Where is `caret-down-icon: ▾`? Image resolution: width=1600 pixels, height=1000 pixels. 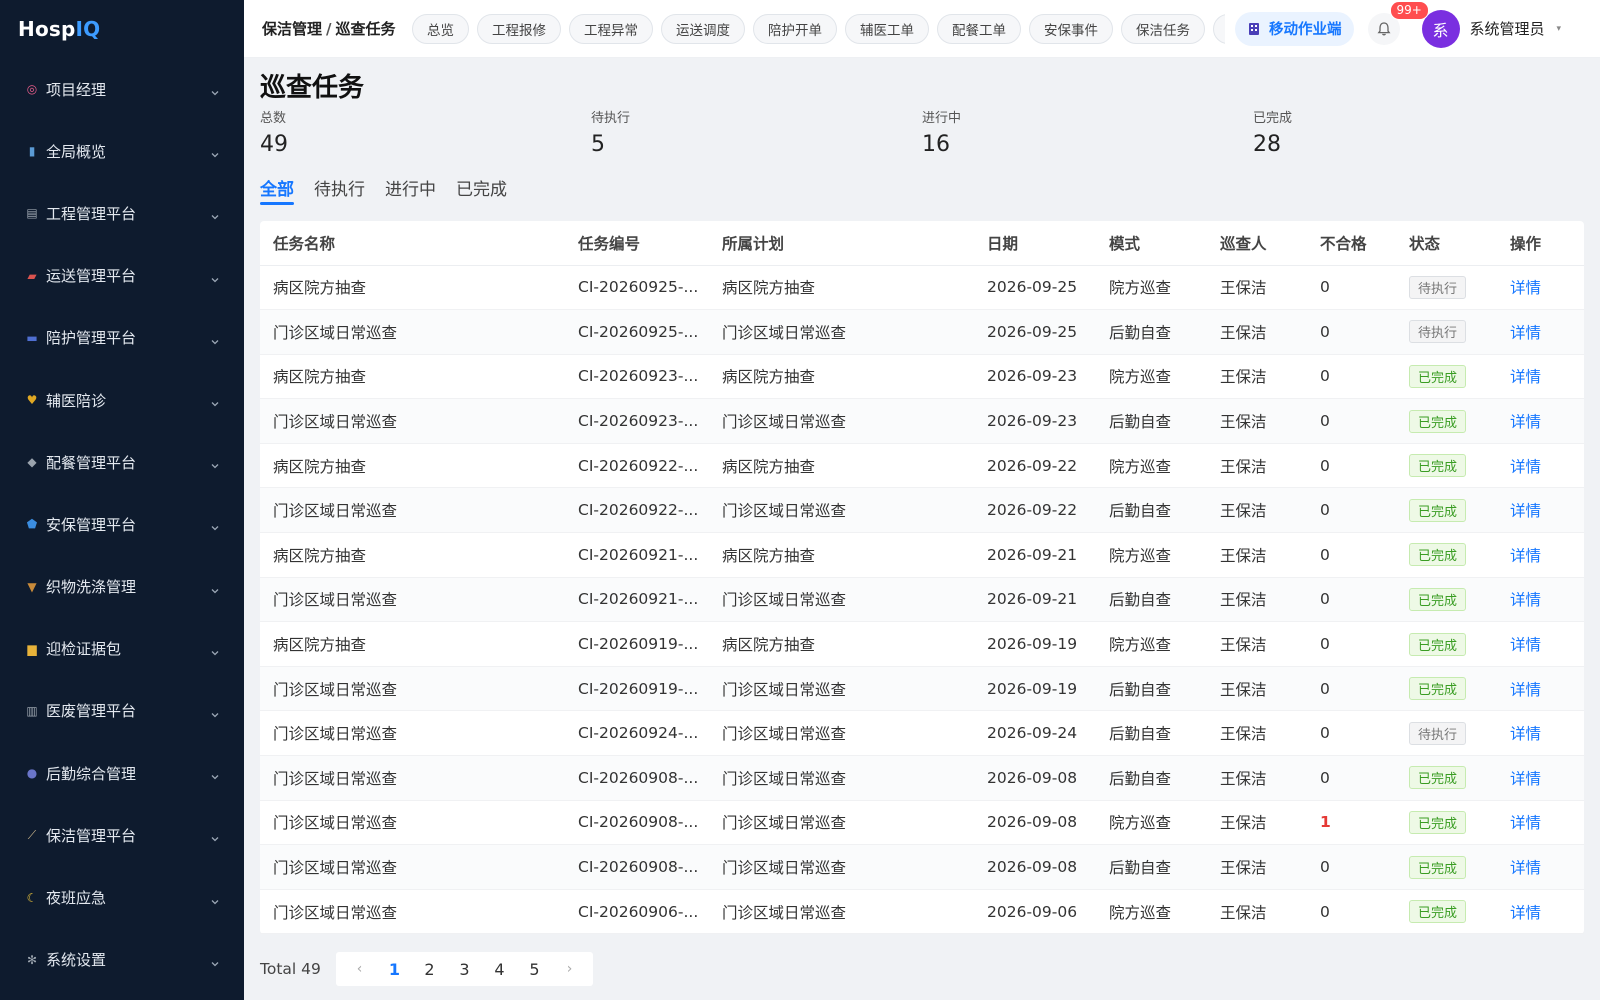 caret-down-icon: ▾ is located at coordinates (1559, 29).